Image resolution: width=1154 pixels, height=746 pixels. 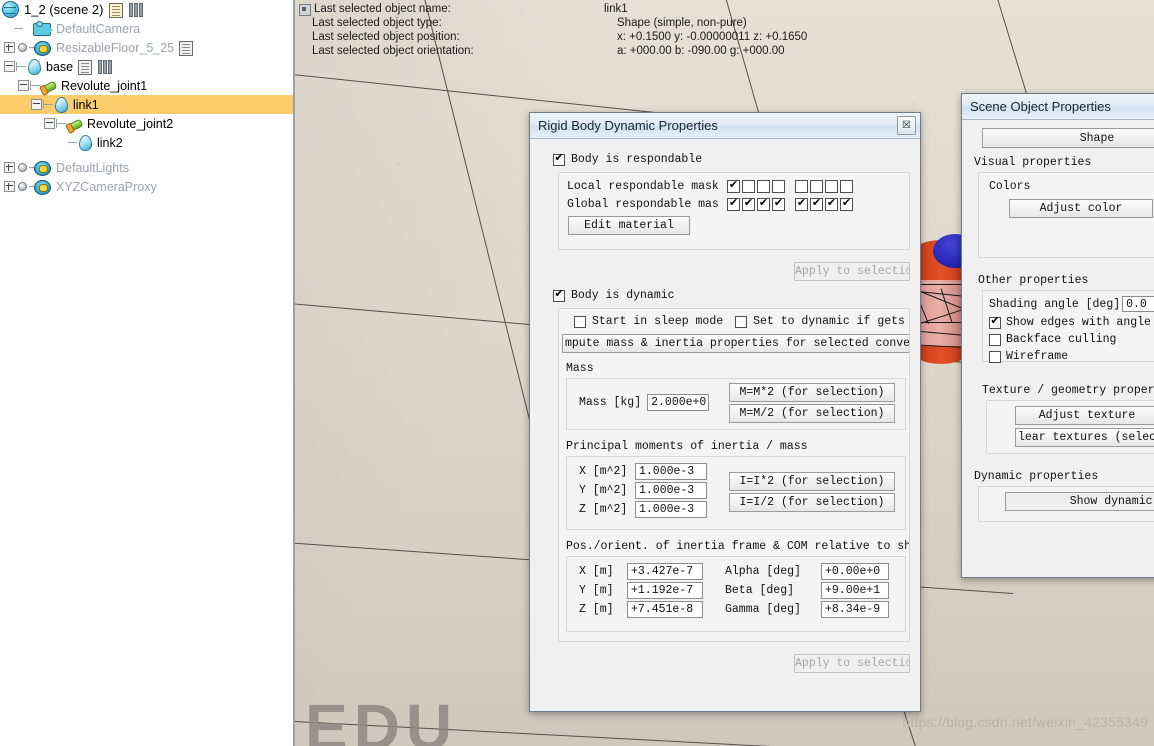 I want to click on start-sleep-mode-checkbox, so click(x=580, y=321).